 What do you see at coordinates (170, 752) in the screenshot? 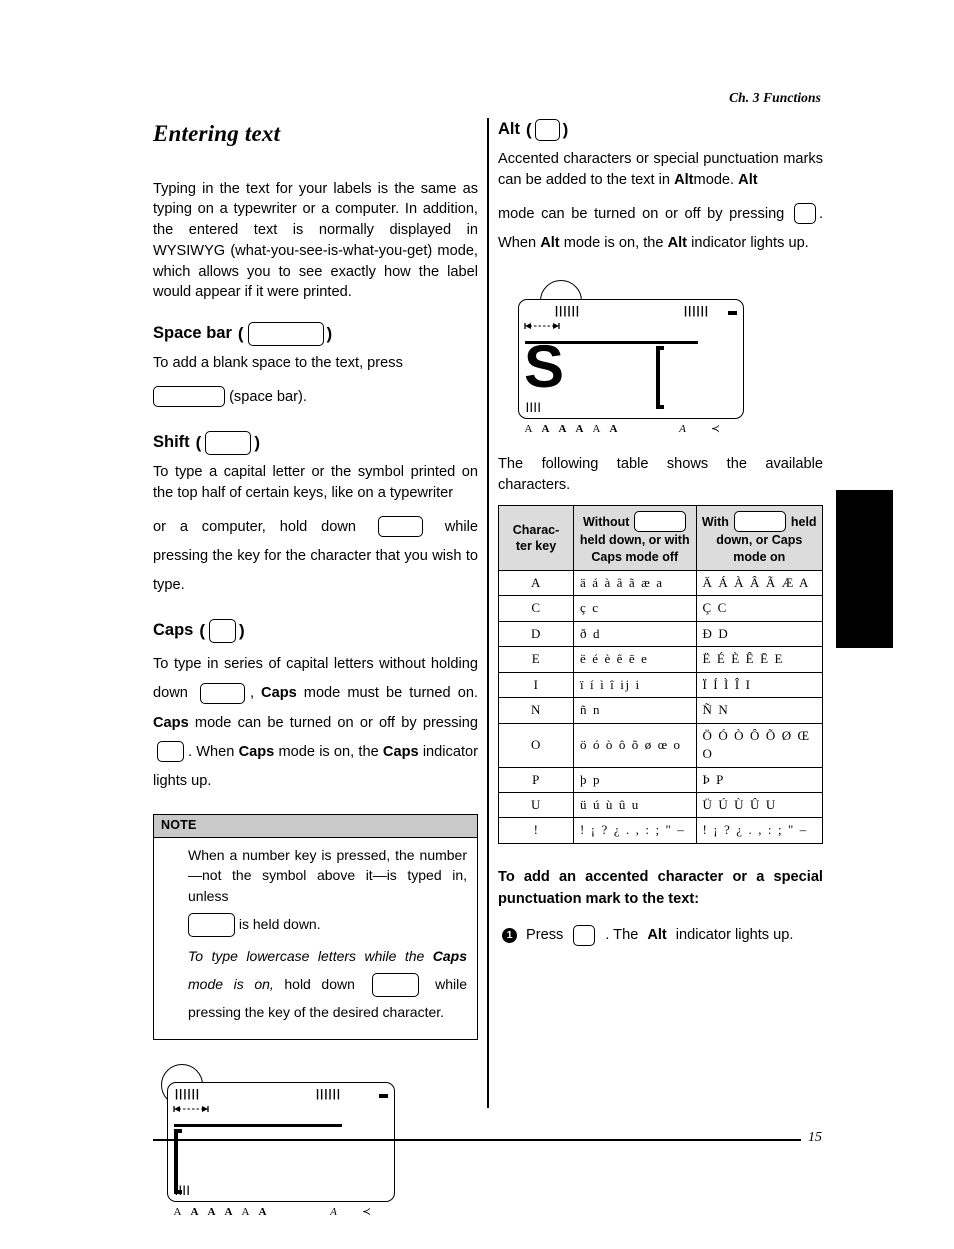
I see `caps-key-icon-inline` at bounding box center [170, 752].